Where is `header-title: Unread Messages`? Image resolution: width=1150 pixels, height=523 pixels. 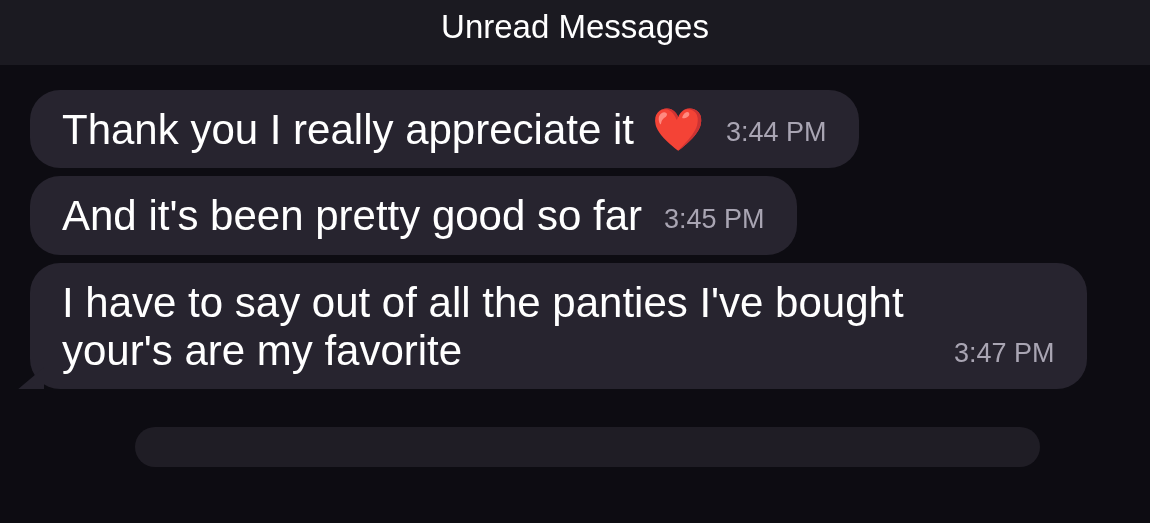
header-title: Unread Messages is located at coordinates (575, 26).